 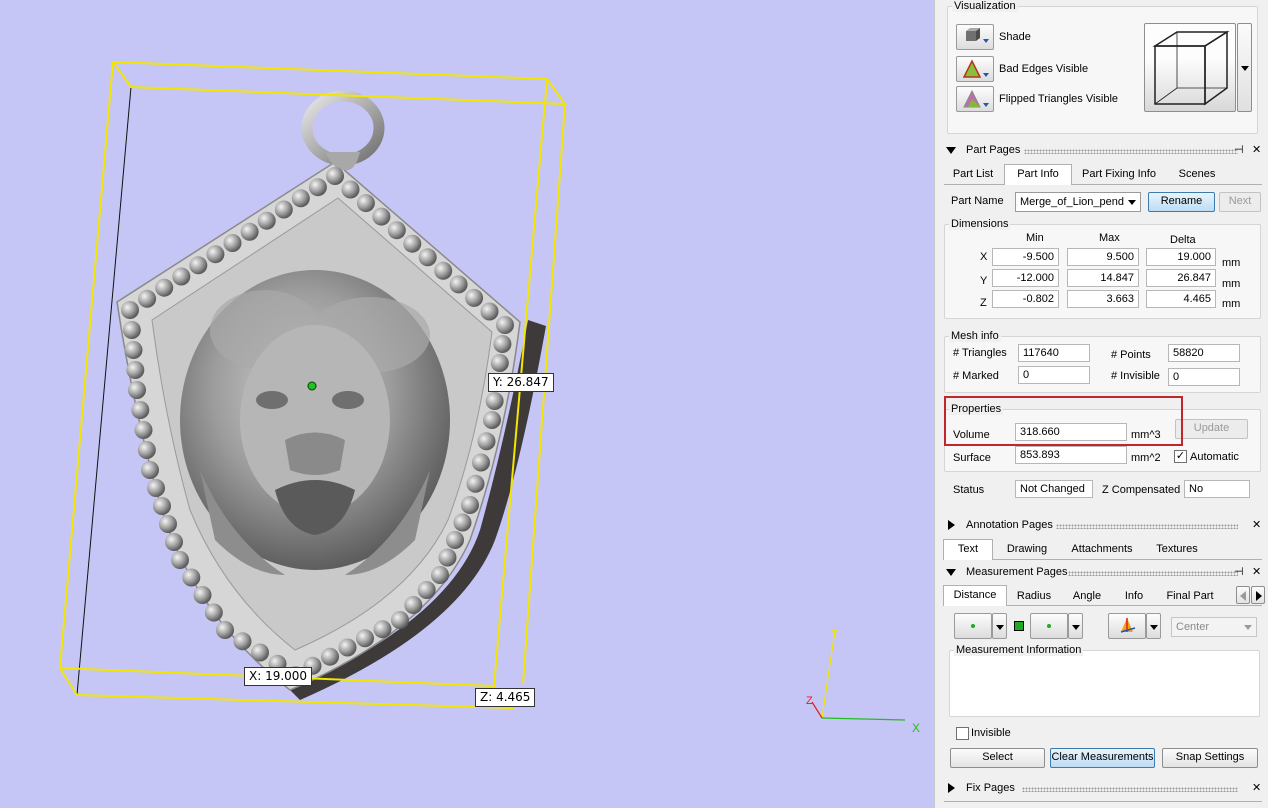 I want to click on part-name-select: Merge_of_Lion_pend, so click(x=1078, y=202).